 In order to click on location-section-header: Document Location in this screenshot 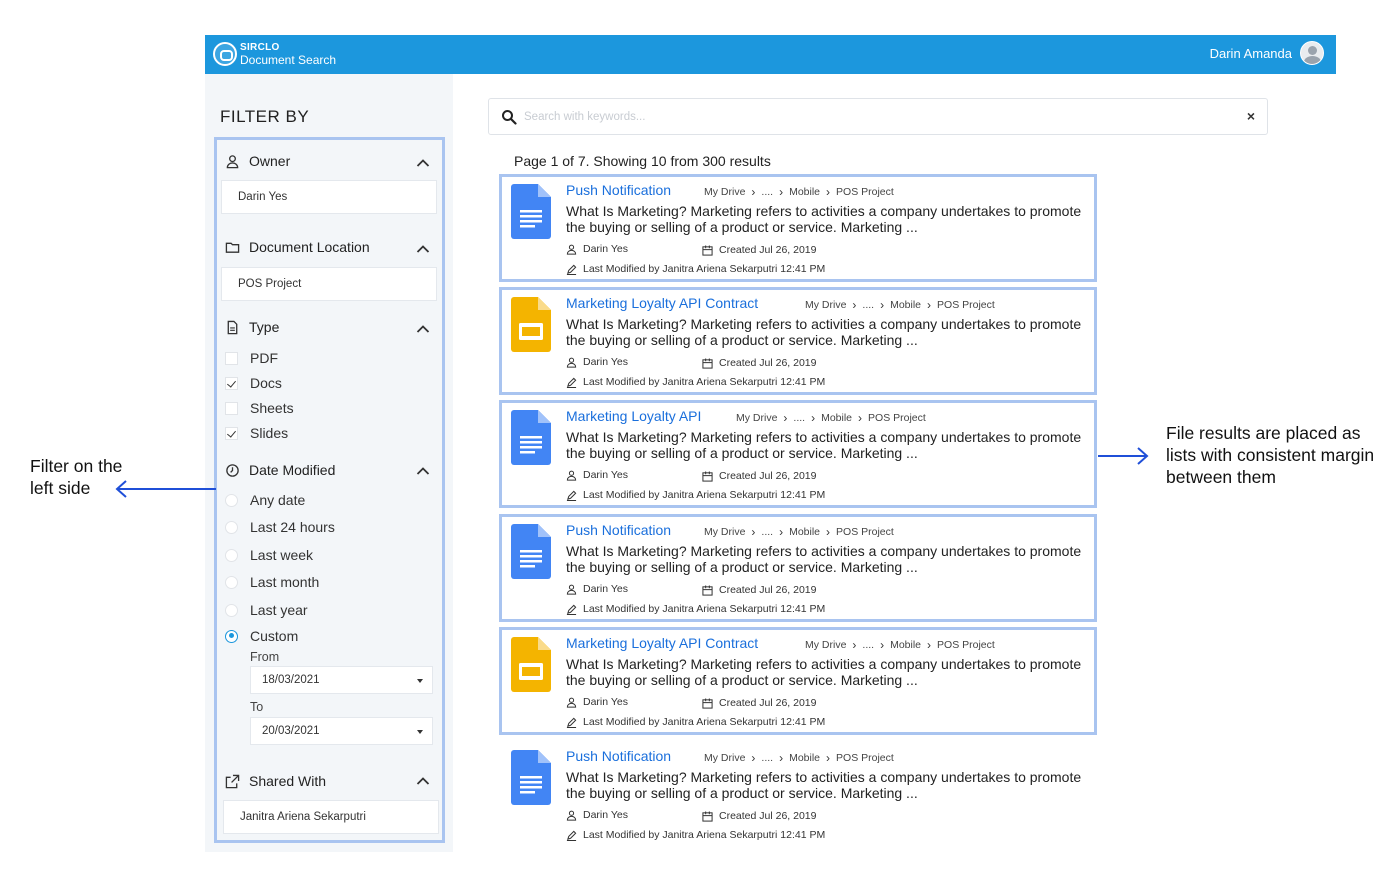, I will do `click(297, 247)`.